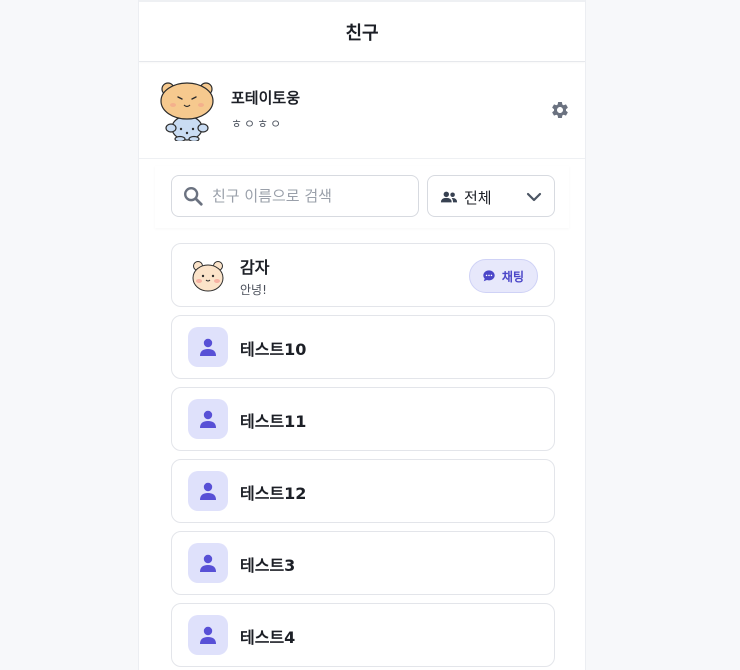 Image resolution: width=740 pixels, height=670 pixels. I want to click on friend-name: 테스트4, so click(268, 637).